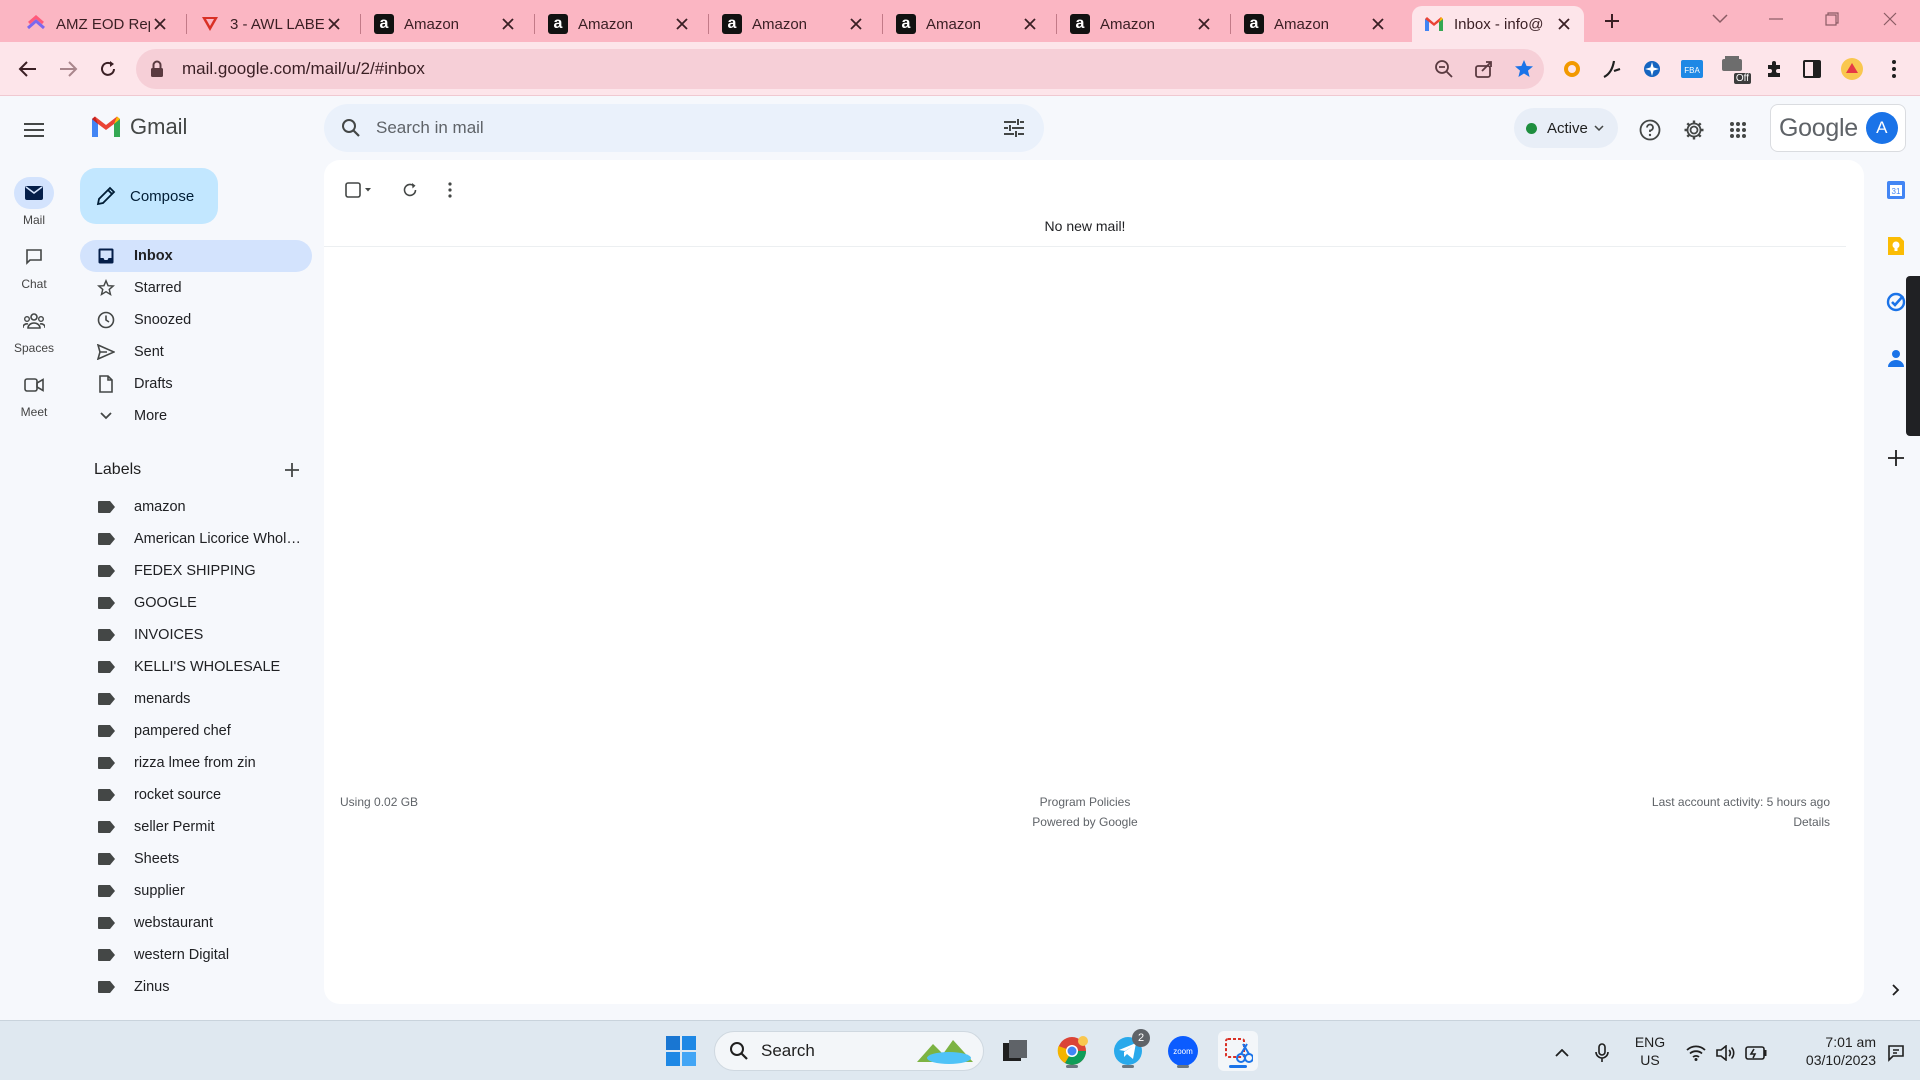  I want to click on extension-arrow-icon, so click(1612, 69).